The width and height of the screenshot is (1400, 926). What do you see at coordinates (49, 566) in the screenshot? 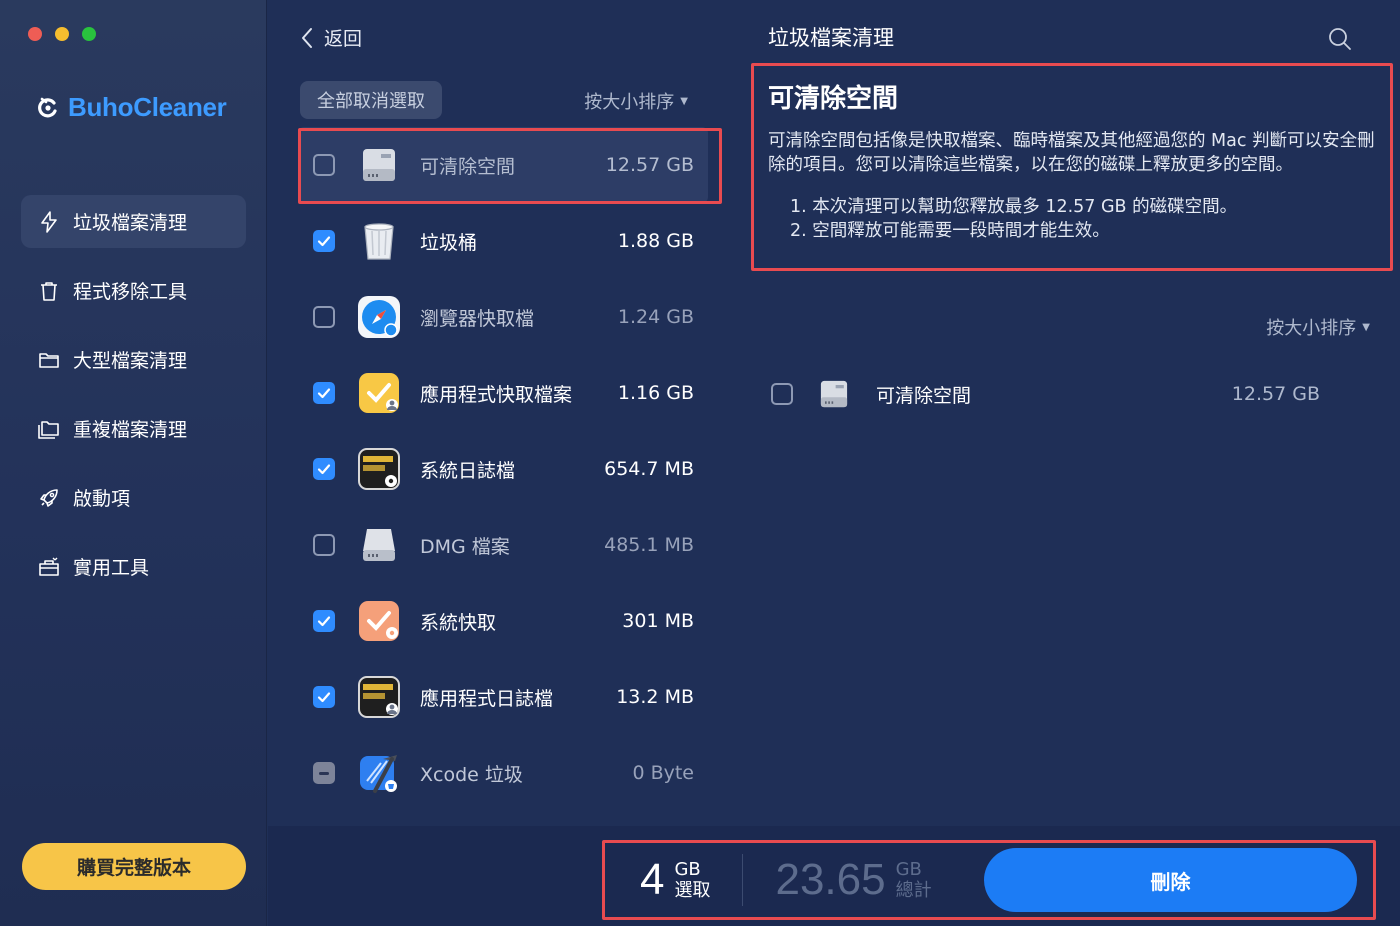
I see `toolbox-icon` at bounding box center [49, 566].